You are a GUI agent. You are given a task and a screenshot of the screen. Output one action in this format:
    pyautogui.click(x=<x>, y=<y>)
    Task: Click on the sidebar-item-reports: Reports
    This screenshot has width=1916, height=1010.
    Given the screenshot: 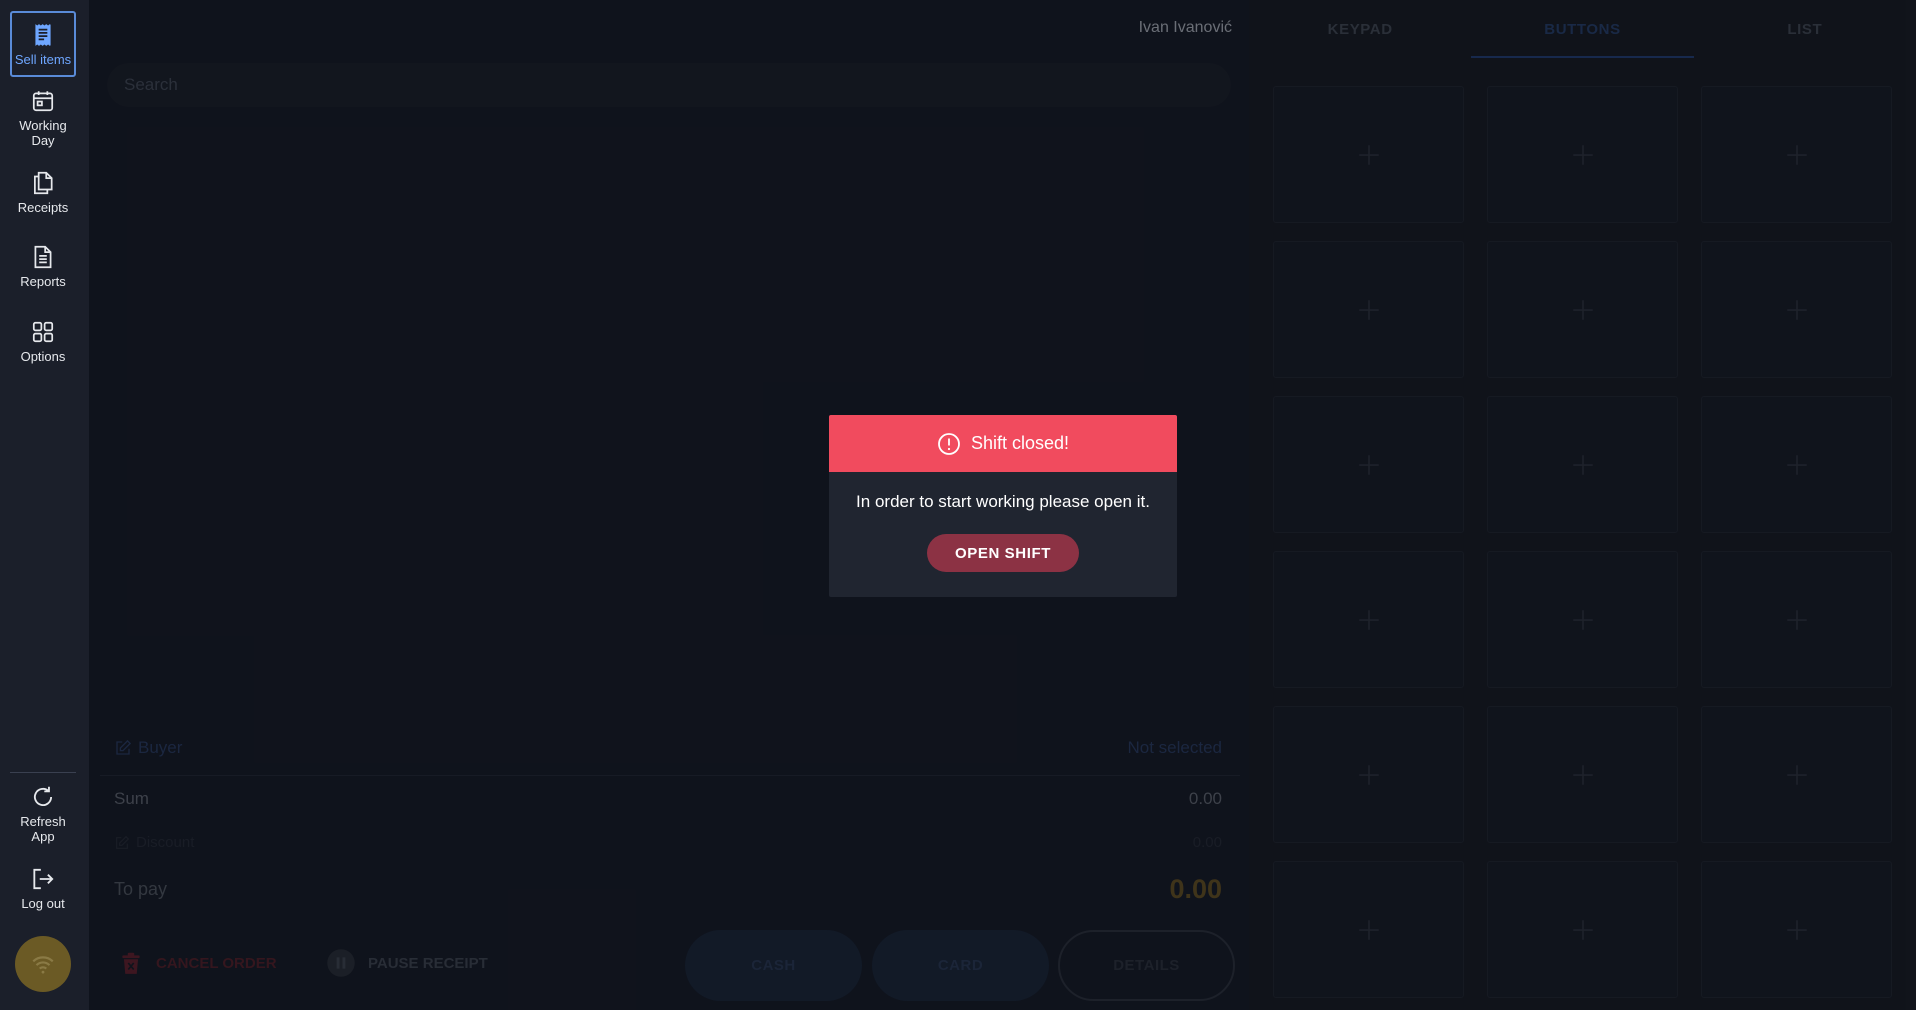 What is the action you would take?
    pyautogui.click(x=43, y=266)
    